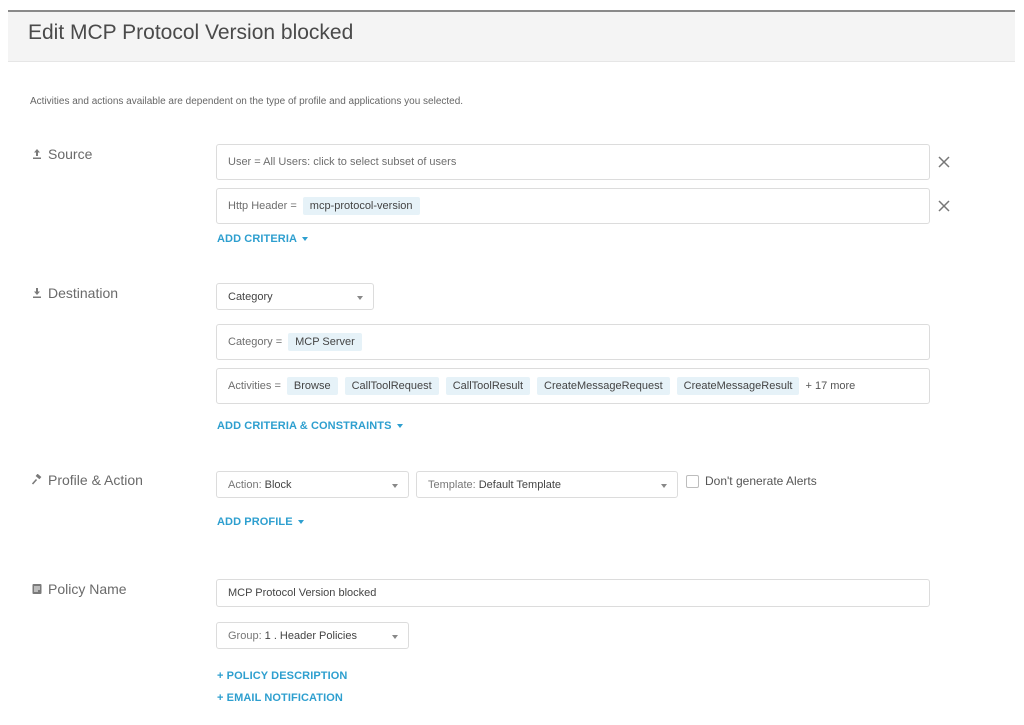 The height and width of the screenshot is (725, 1024). I want to click on activities-key: Activities =, so click(254, 386).